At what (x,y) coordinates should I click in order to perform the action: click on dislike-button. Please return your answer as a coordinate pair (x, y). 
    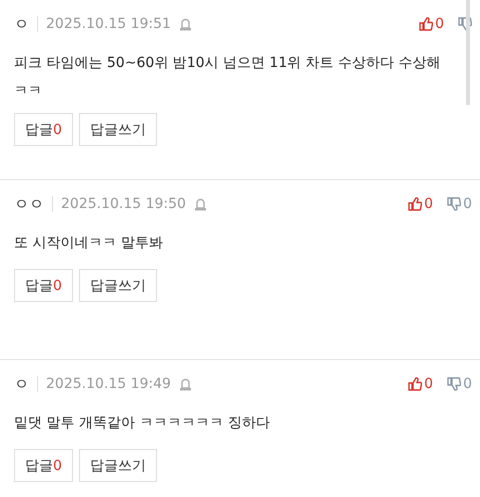
    Looking at the image, I should click on (465, 24).